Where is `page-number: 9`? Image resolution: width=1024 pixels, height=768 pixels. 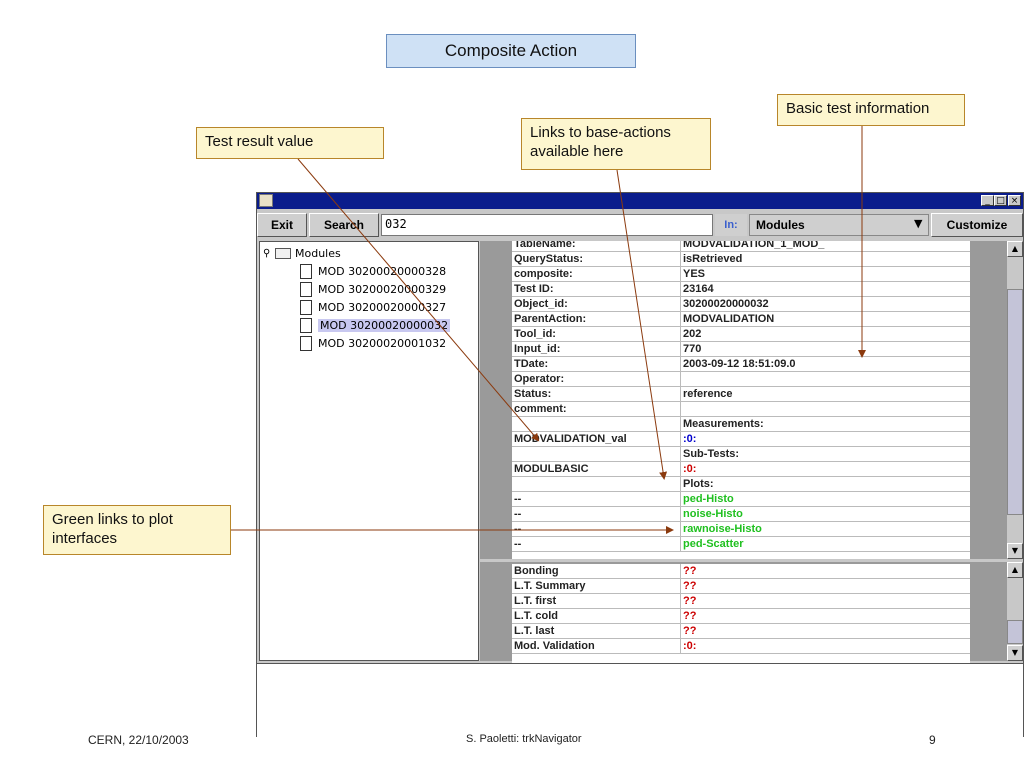
page-number: 9 is located at coordinates (932, 740).